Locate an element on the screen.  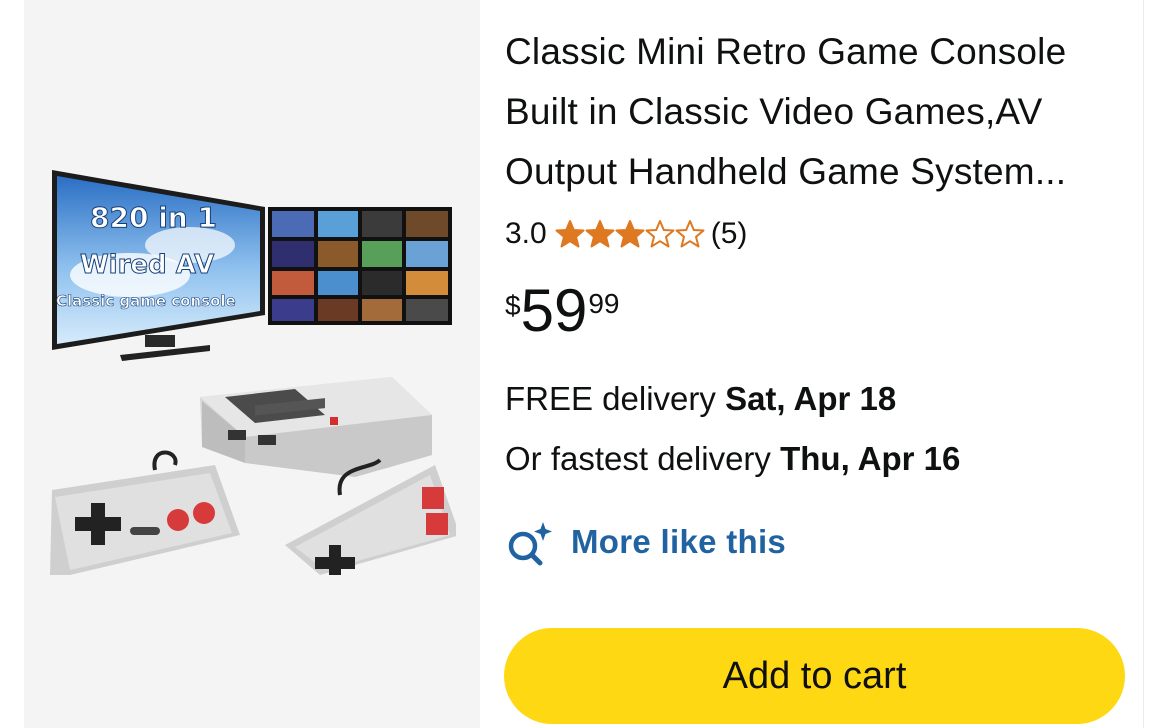
price: $ 59 99 is located at coordinates (562, 311).